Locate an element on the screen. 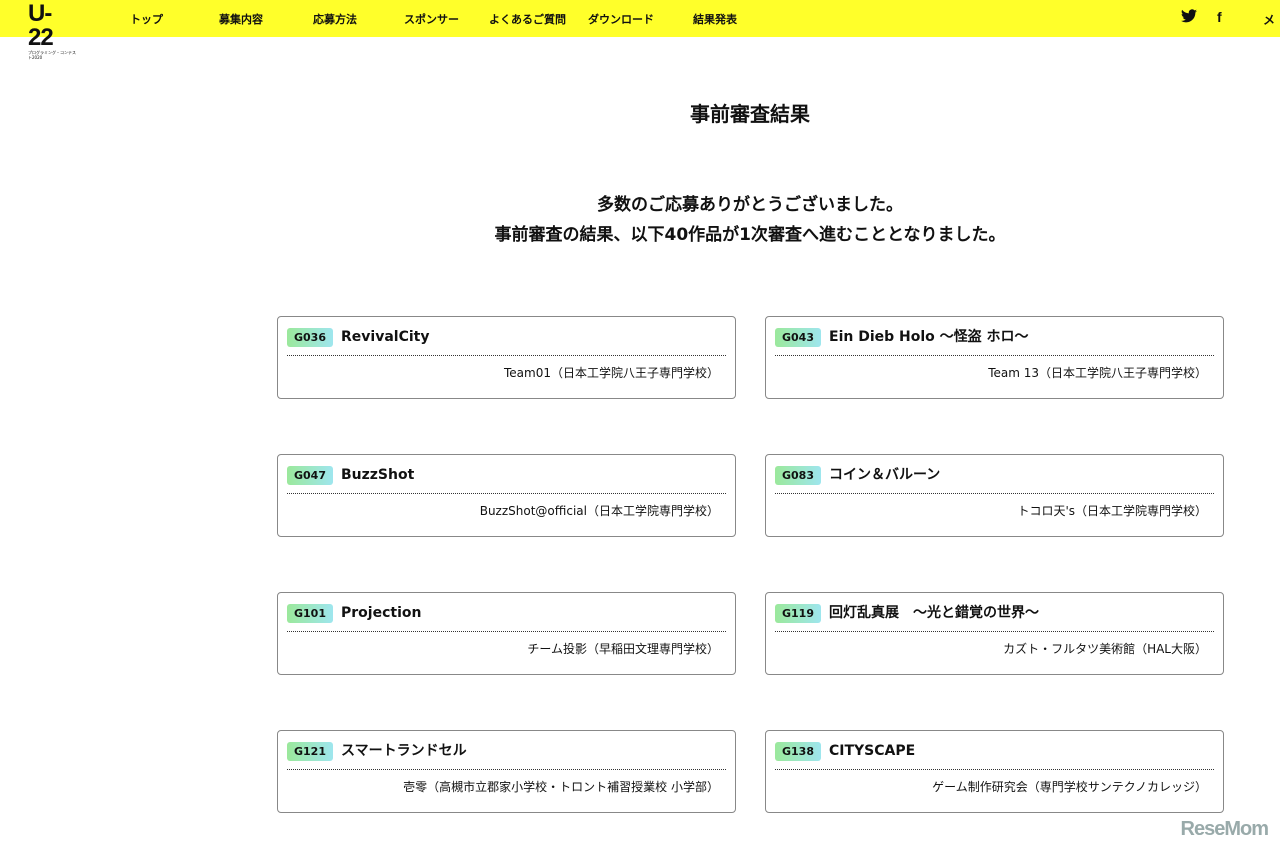 The height and width of the screenshot is (849, 1280). entry-title: Ein Dieb Holo ～怪盗 ホロ～ is located at coordinates (929, 337).